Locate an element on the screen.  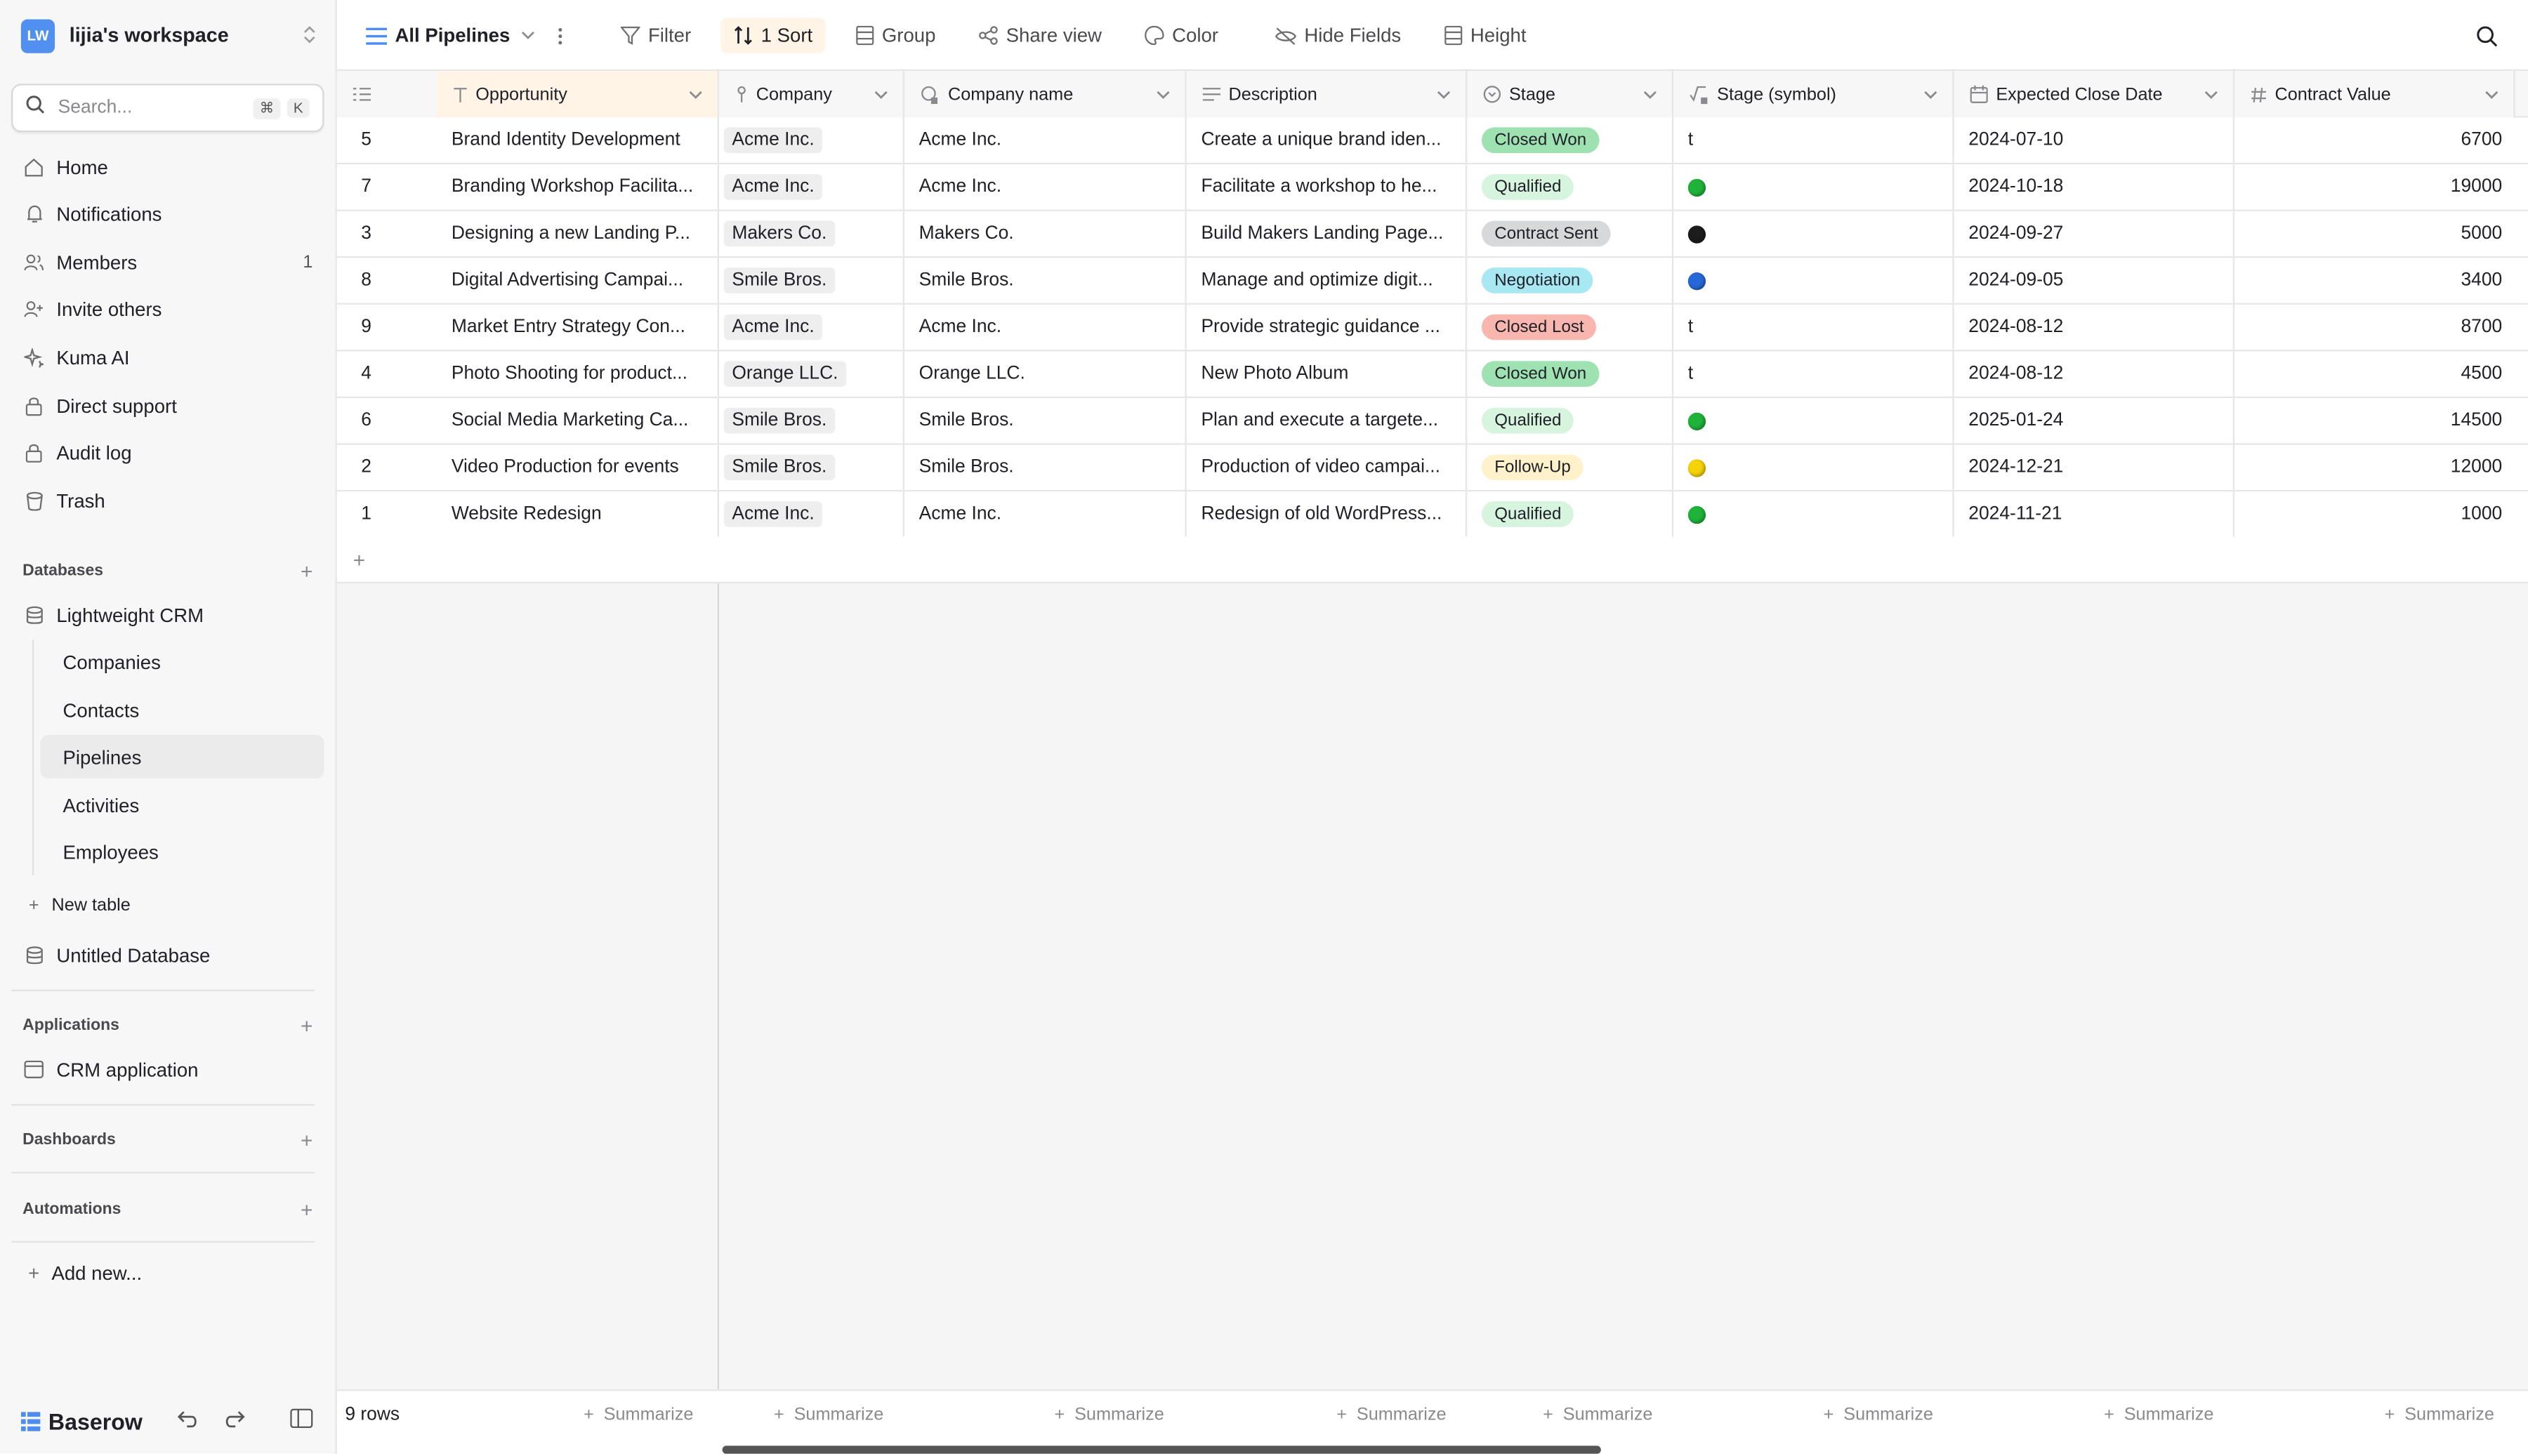
sidebar-item-members: Members 1 is located at coordinates (167, 262).